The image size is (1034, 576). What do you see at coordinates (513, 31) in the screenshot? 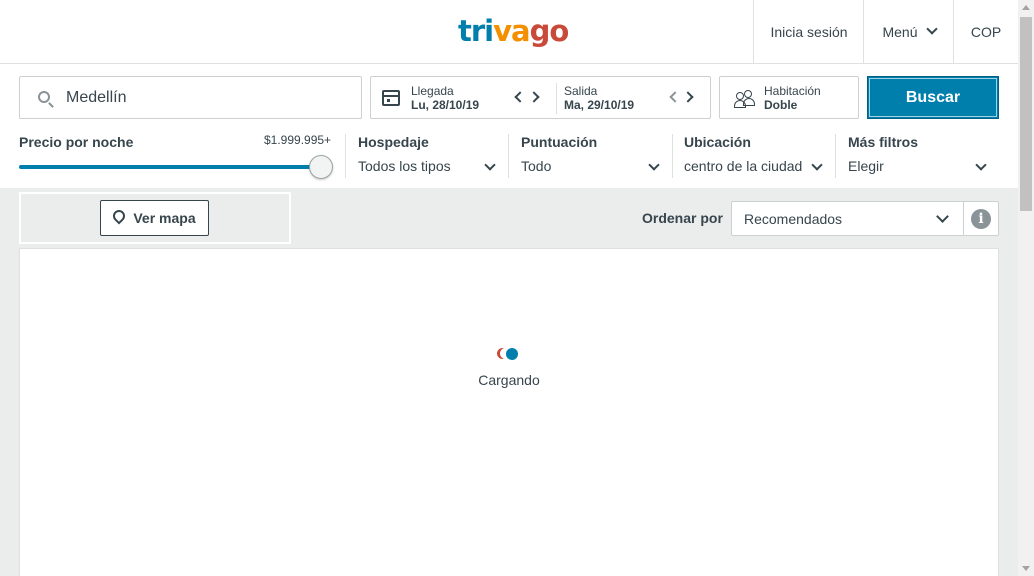
I see `trivago-logo: trivago` at bounding box center [513, 31].